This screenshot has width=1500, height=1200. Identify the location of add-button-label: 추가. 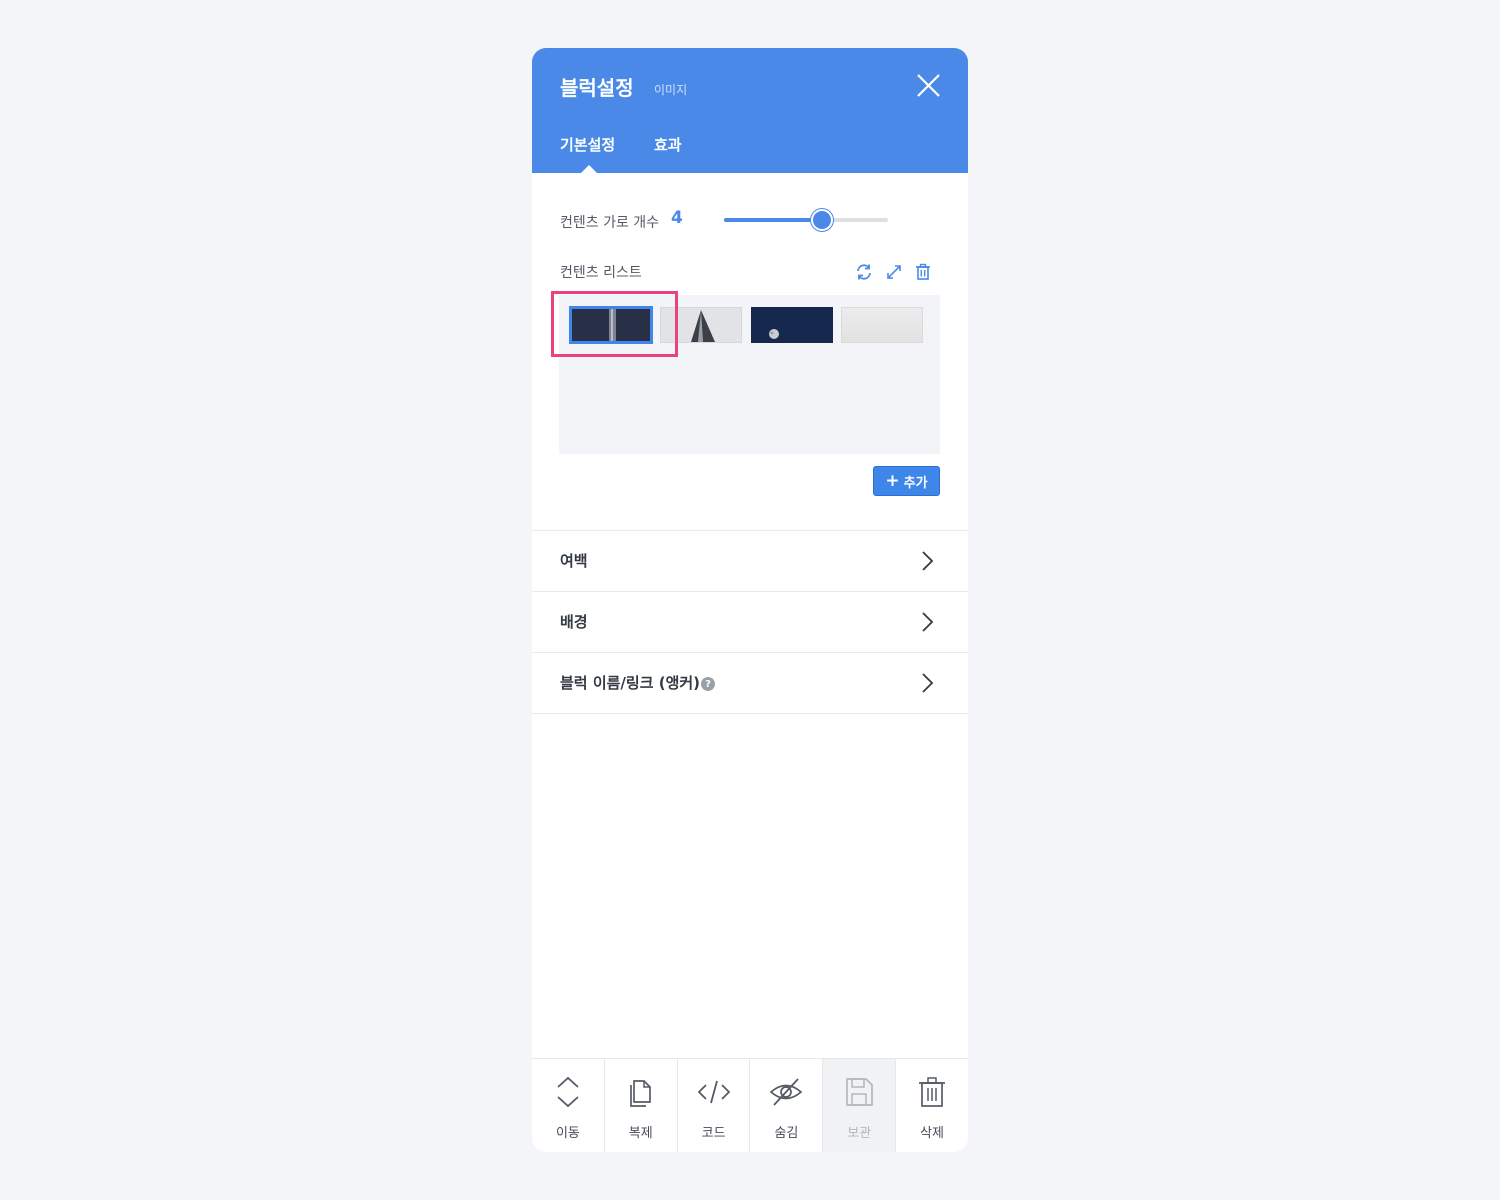
(915, 483).